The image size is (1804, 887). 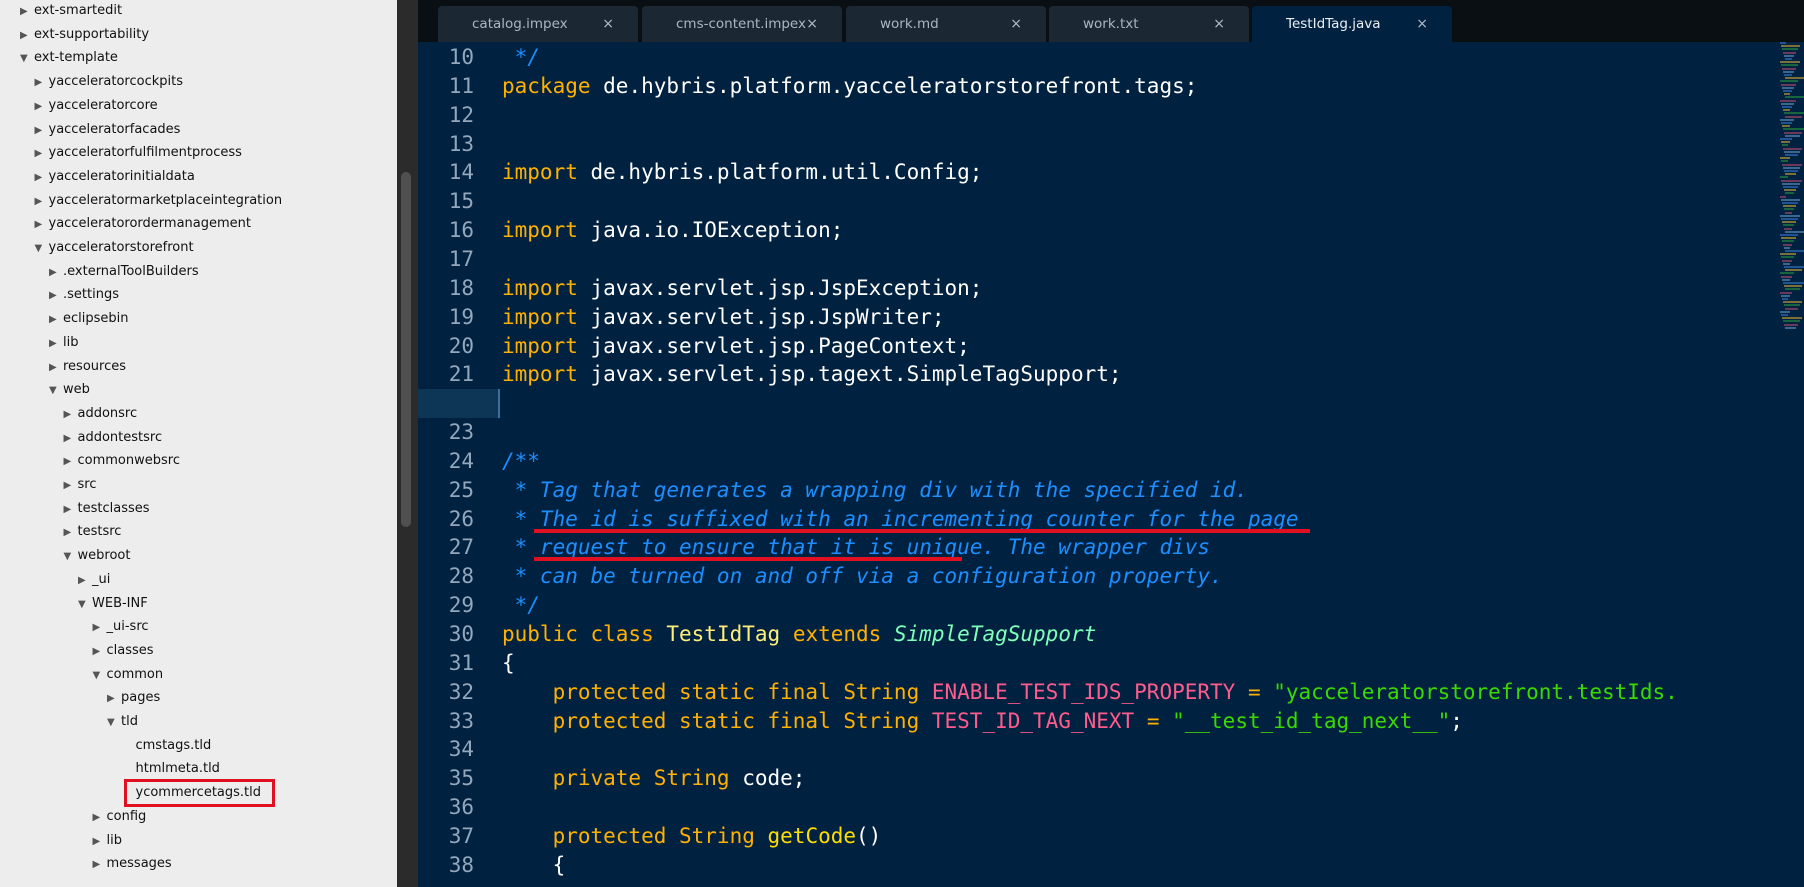 What do you see at coordinates (108, 130) in the screenshot?
I see `tree-item: ▶ yacceleratorfacades` at bounding box center [108, 130].